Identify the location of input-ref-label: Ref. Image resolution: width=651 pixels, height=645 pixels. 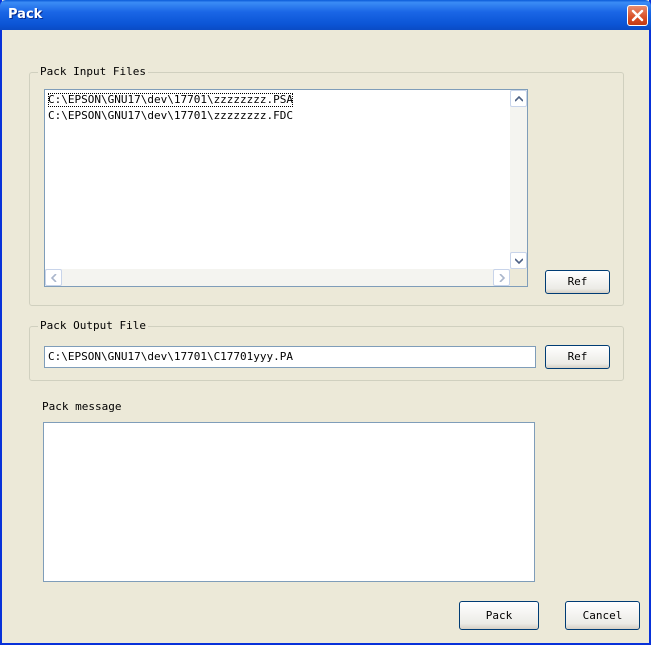
(577, 281).